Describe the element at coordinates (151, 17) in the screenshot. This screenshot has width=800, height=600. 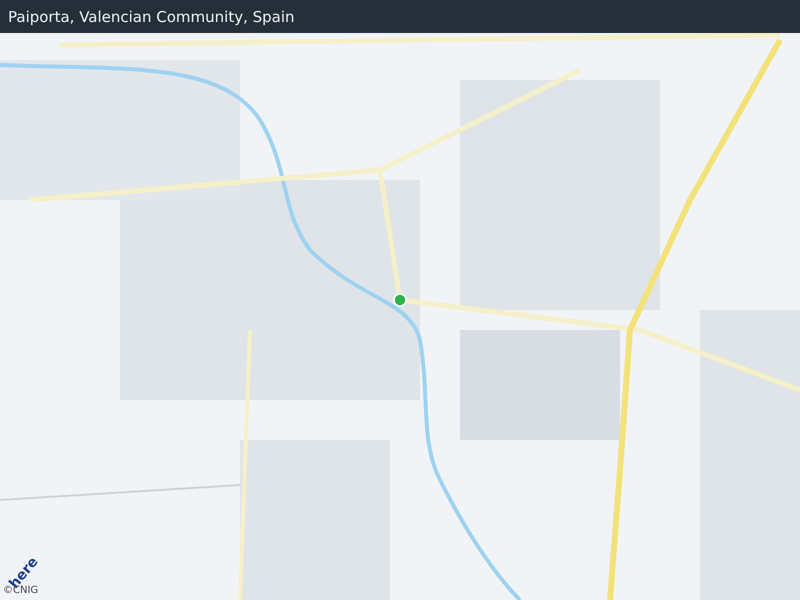
I see `location-title: Paiporta, Valencian Community, Spain` at that location.